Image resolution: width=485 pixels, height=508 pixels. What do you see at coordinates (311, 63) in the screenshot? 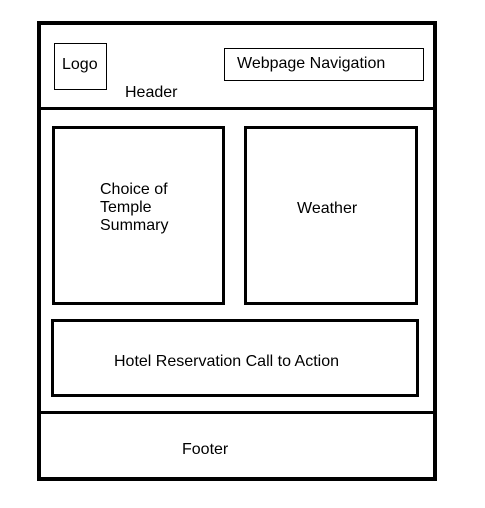
I see `navigation-label: Webpage Navigation` at bounding box center [311, 63].